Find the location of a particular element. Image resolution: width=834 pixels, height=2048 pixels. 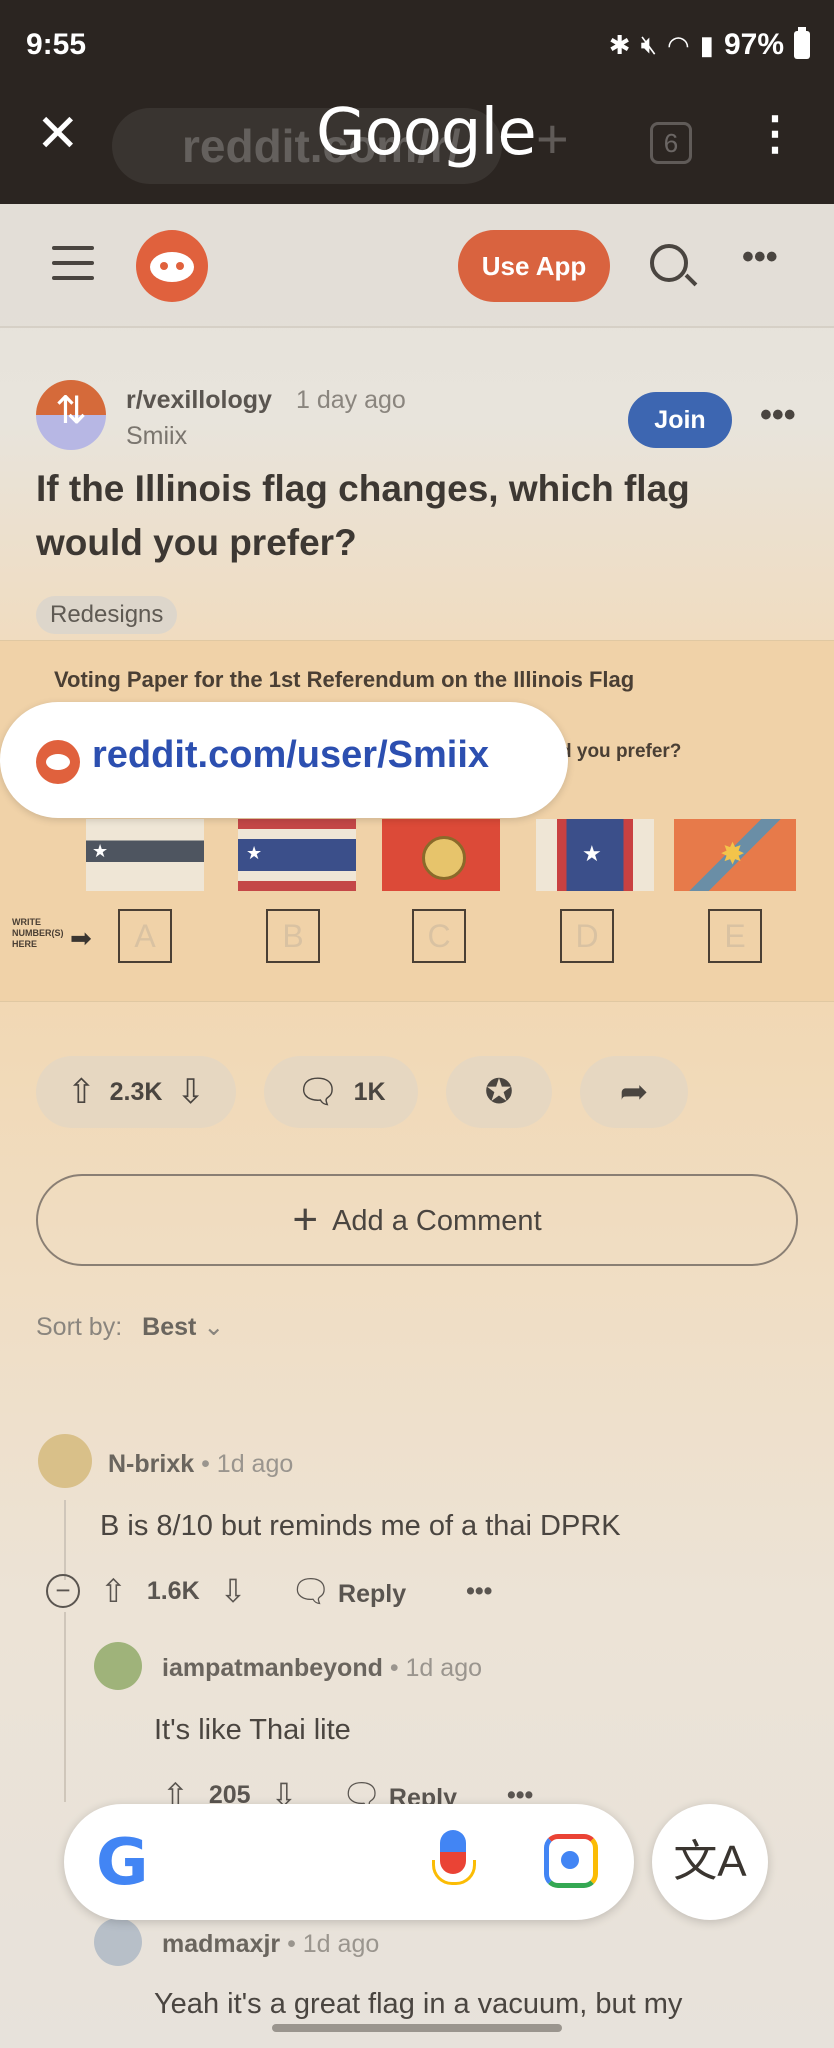

vote-box-d: D is located at coordinates (587, 936).